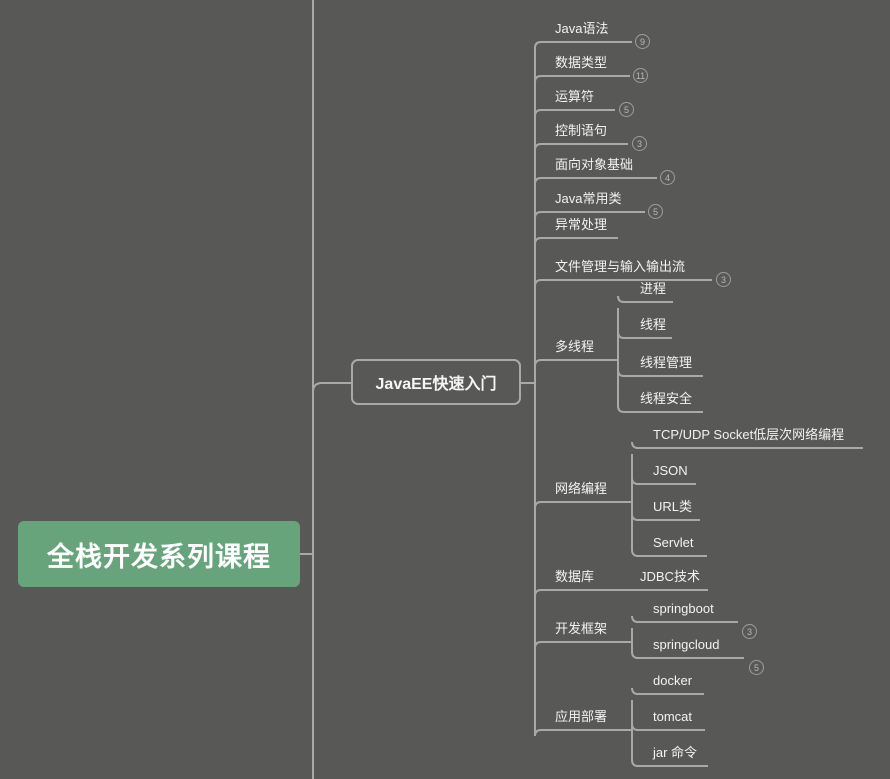 The image size is (890, 779). I want to click on main-topic-label: JavaEE快速入门, so click(436, 384).